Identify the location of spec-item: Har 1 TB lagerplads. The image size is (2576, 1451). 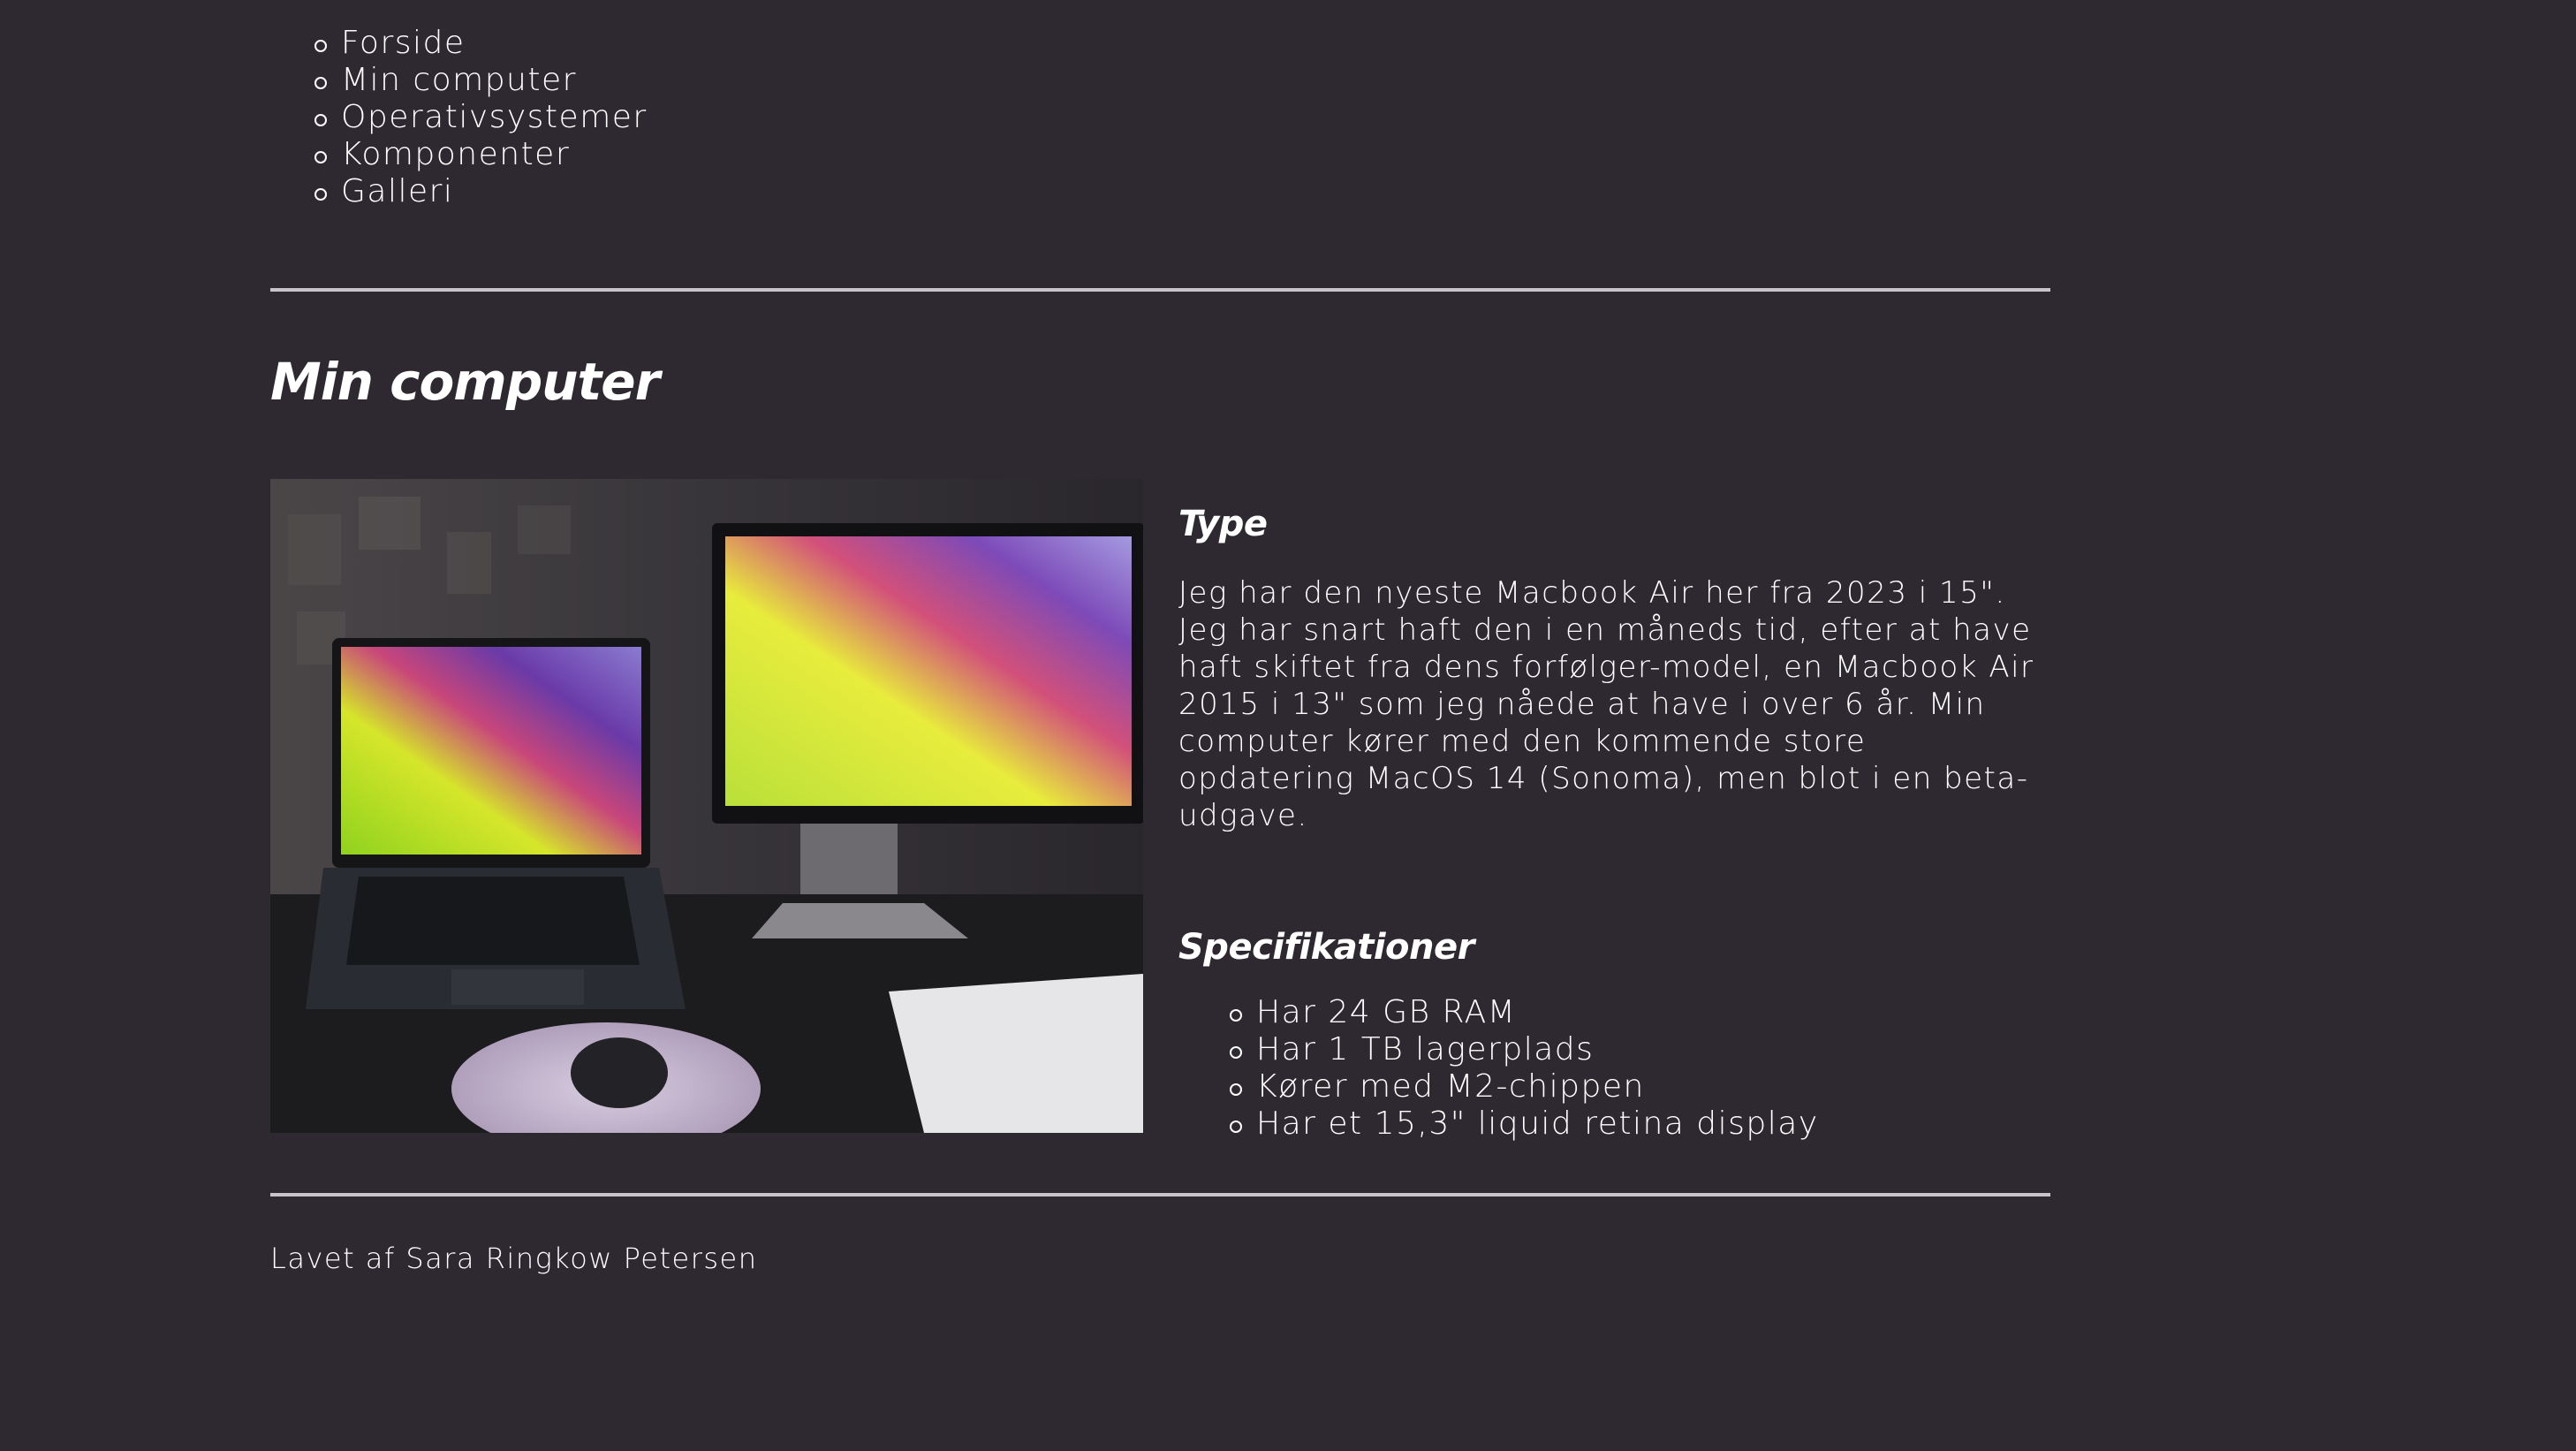
(1638, 1050).